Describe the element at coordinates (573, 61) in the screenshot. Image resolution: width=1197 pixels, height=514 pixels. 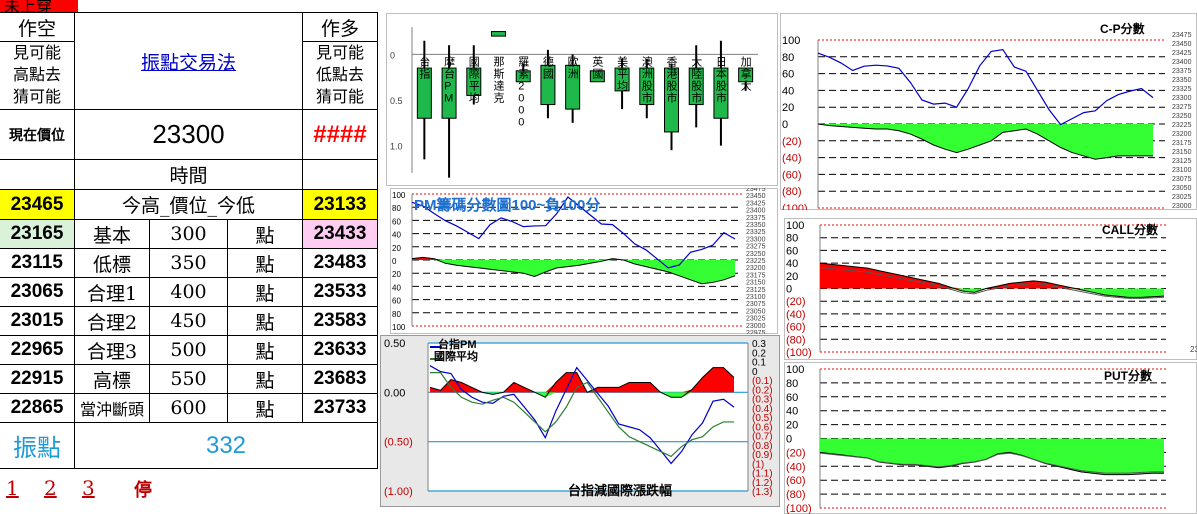
I see `category-label: 歐` at that location.